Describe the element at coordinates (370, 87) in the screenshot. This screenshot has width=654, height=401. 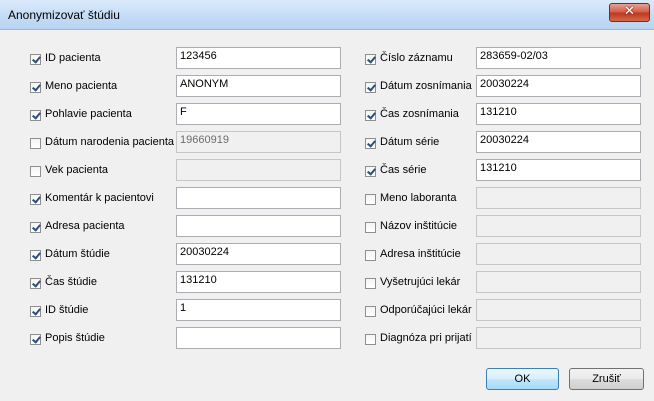
I see `datum-zosnimania-checkbox` at that location.